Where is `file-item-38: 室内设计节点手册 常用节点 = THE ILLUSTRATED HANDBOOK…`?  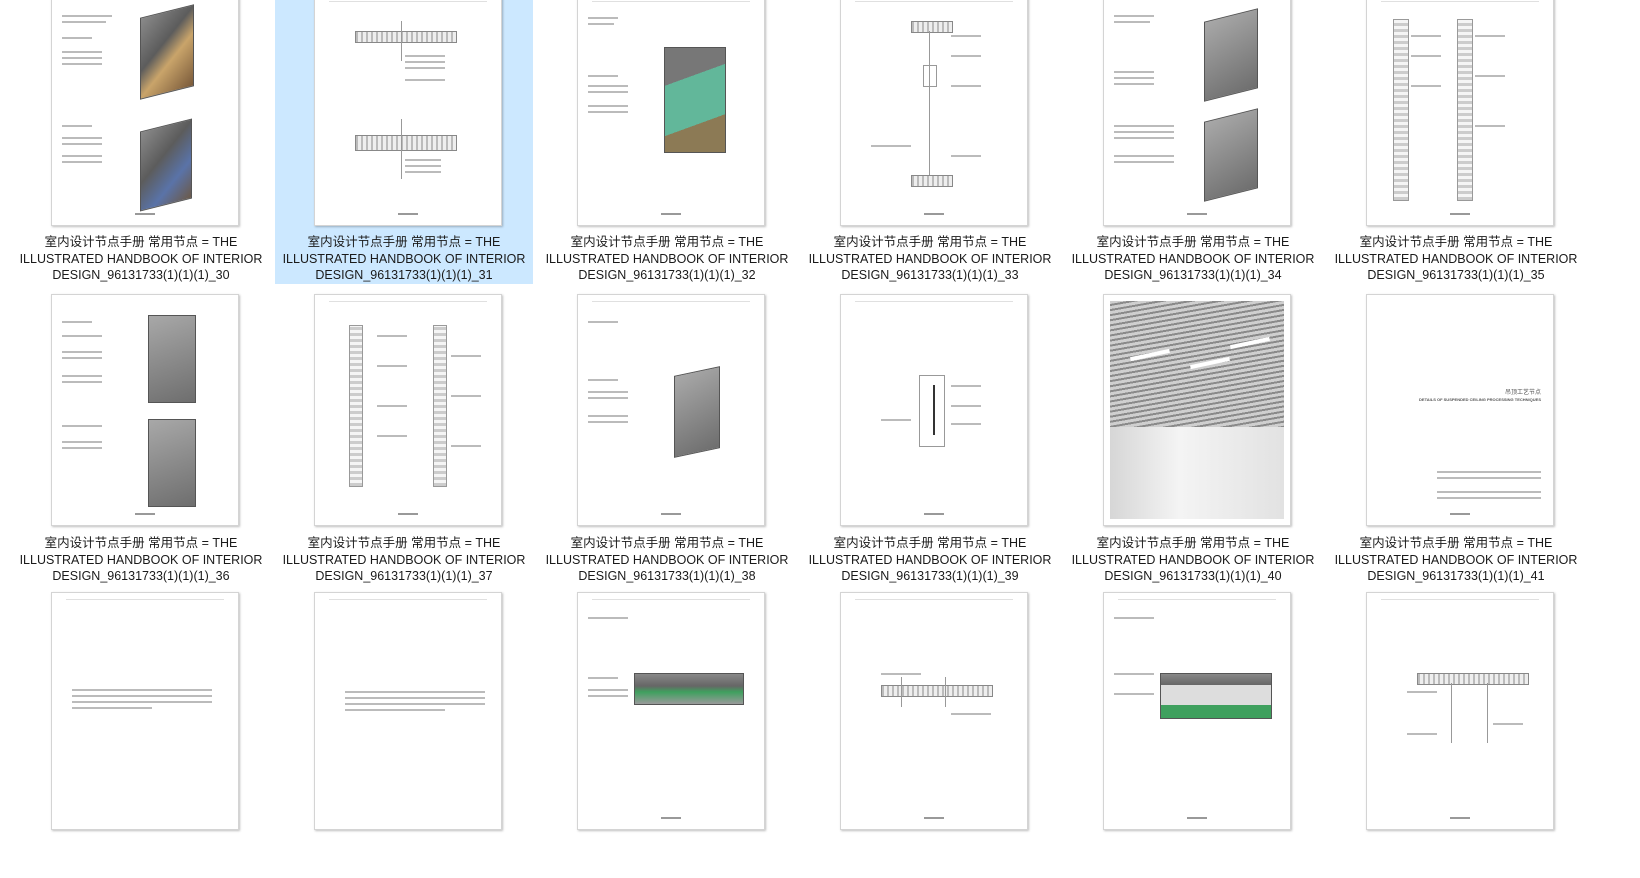 file-item-38: 室内设计节点手册 常用节点 = THE ILLUSTRATED HANDBOOK… is located at coordinates (667, 436).